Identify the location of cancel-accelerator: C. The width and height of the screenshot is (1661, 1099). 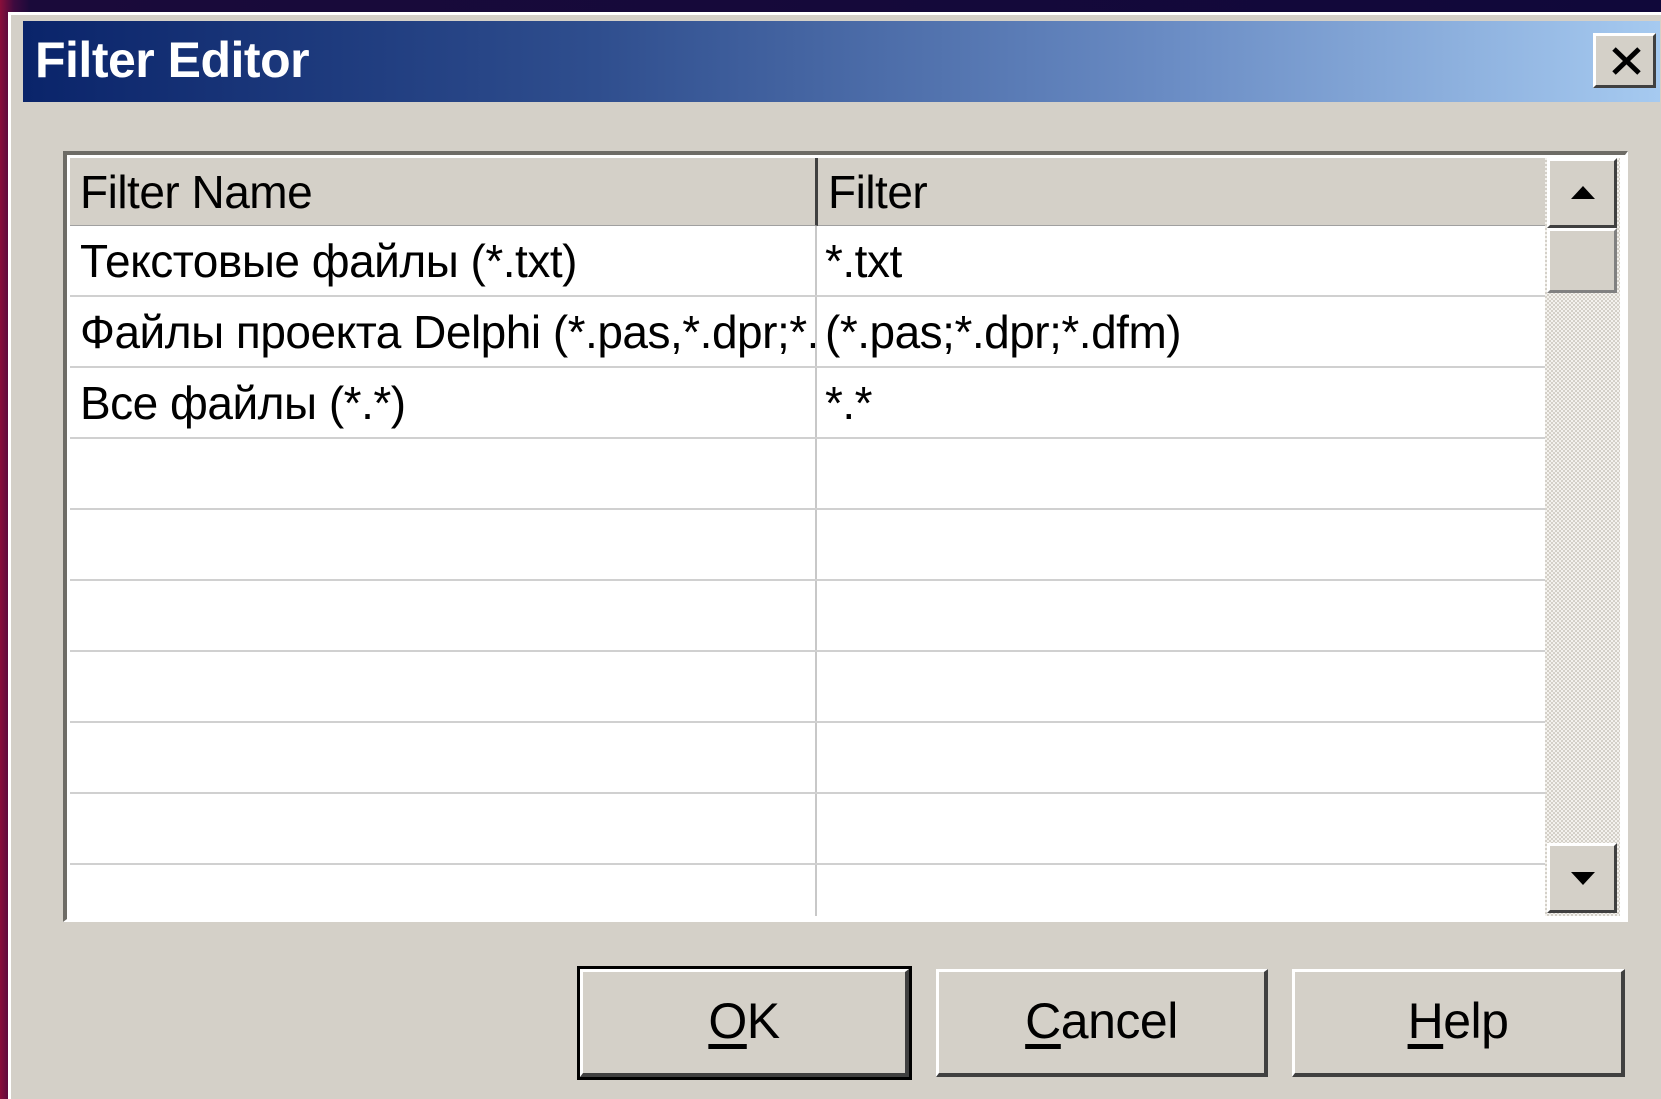
(1043, 1021).